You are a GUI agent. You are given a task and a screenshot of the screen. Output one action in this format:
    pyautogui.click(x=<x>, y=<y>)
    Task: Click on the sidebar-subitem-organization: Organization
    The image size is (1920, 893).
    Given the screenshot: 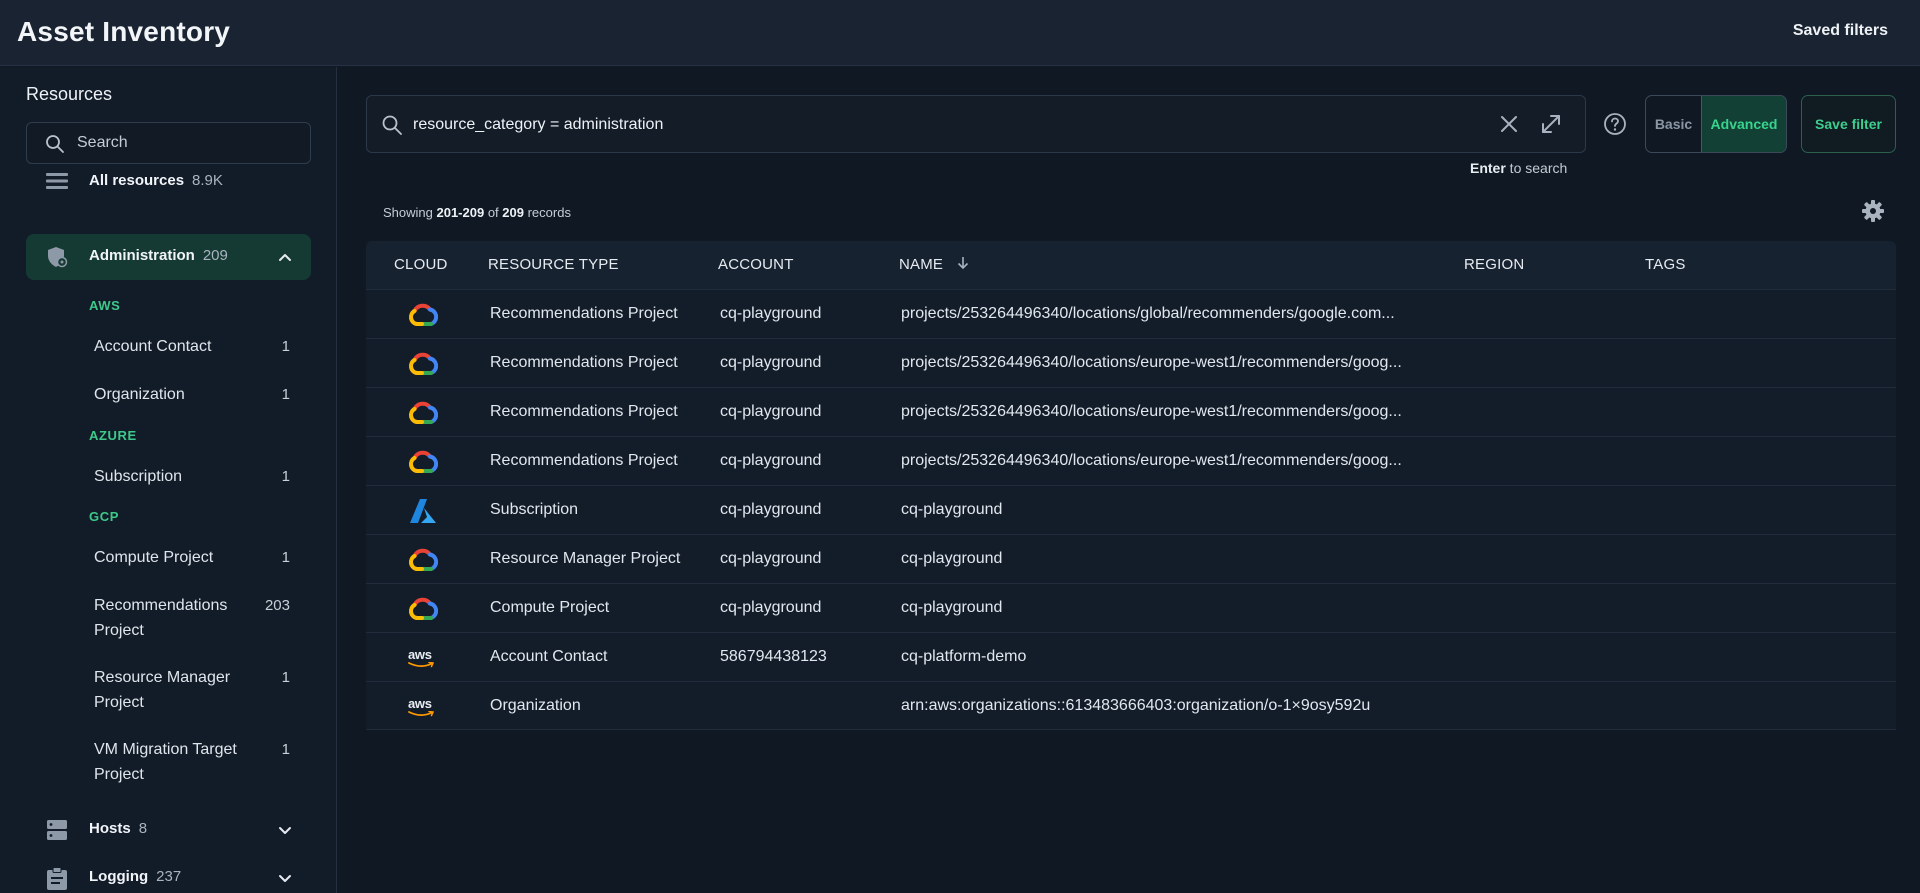 What is the action you would take?
    pyautogui.click(x=194, y=394)
    